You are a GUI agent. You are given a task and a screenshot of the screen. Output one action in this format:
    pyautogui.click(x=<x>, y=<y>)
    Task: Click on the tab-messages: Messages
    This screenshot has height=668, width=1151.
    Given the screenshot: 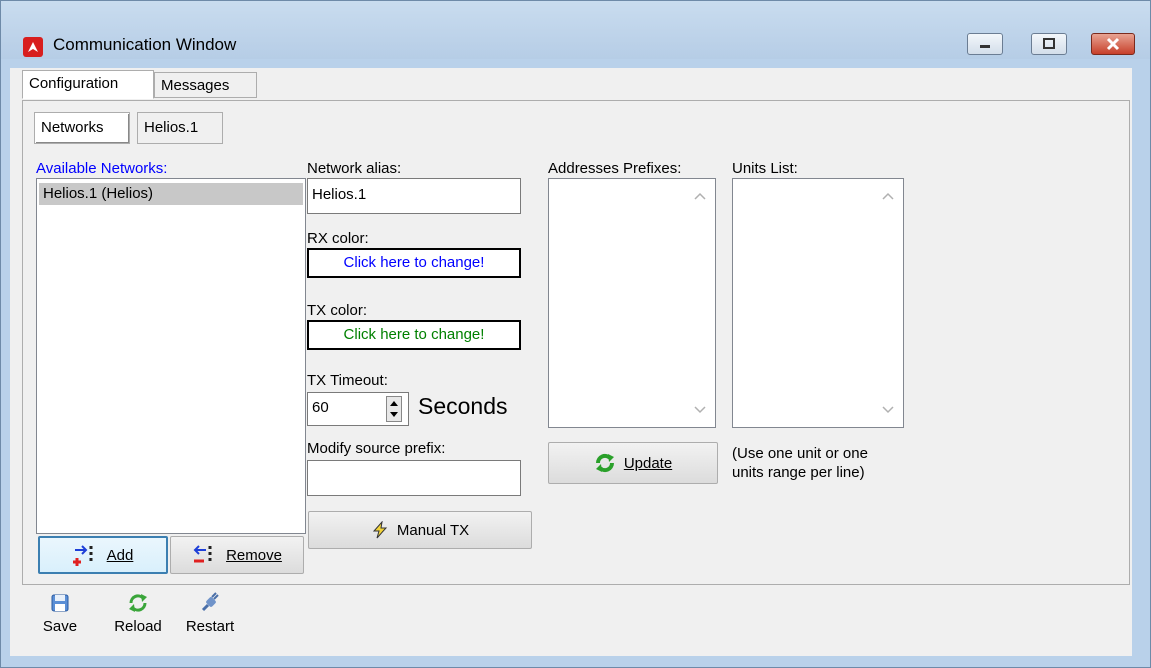 What is the action you would take?
    pyautogui.click(x=205, y=85)
    